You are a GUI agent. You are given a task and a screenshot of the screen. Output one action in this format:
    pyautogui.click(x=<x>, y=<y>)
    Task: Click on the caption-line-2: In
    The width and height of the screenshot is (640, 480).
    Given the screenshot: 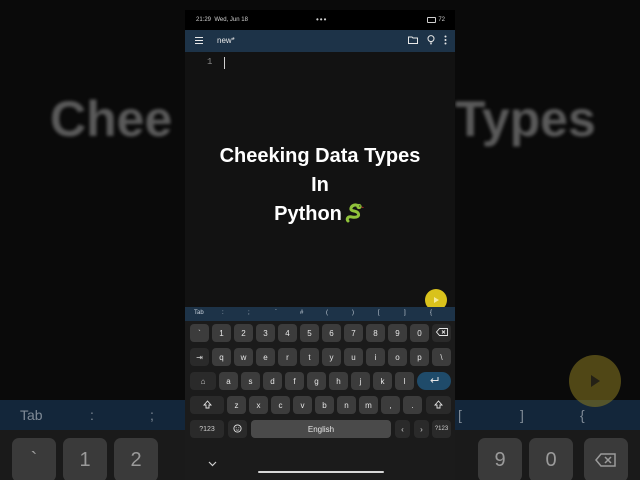 What is the action you would take?
    pyautogui.click(x=320, y=185)
    